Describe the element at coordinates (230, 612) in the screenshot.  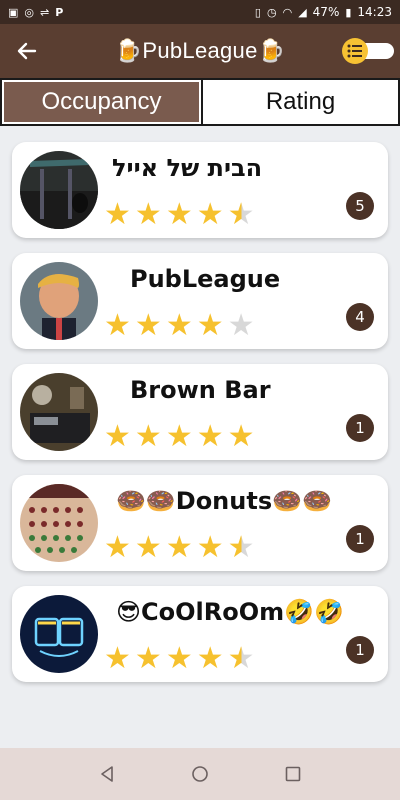
I see `place-name: 😎CoOlRoOm🤣🤣` at that location.